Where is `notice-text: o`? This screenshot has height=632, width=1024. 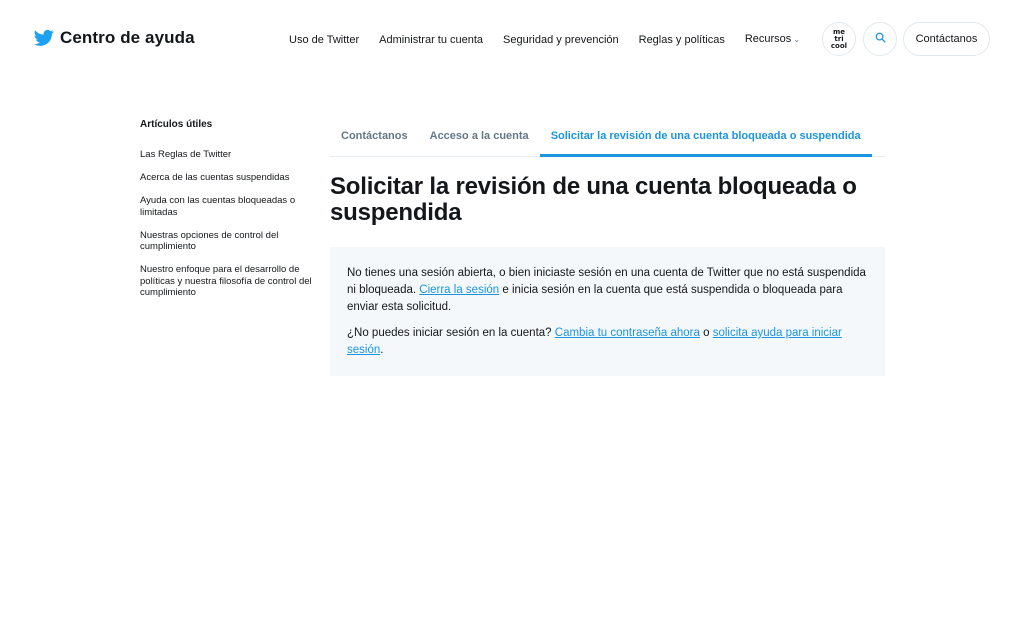 notice-text: o is located at coordinates (706, 333).